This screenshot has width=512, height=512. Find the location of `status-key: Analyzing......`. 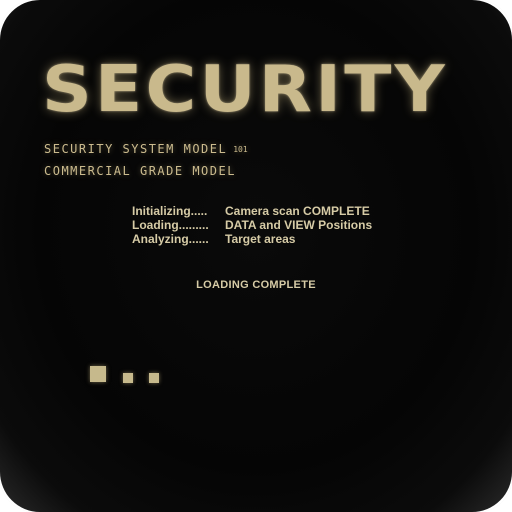

status-key: Analyzing...... is located at coordinates (170, 239).